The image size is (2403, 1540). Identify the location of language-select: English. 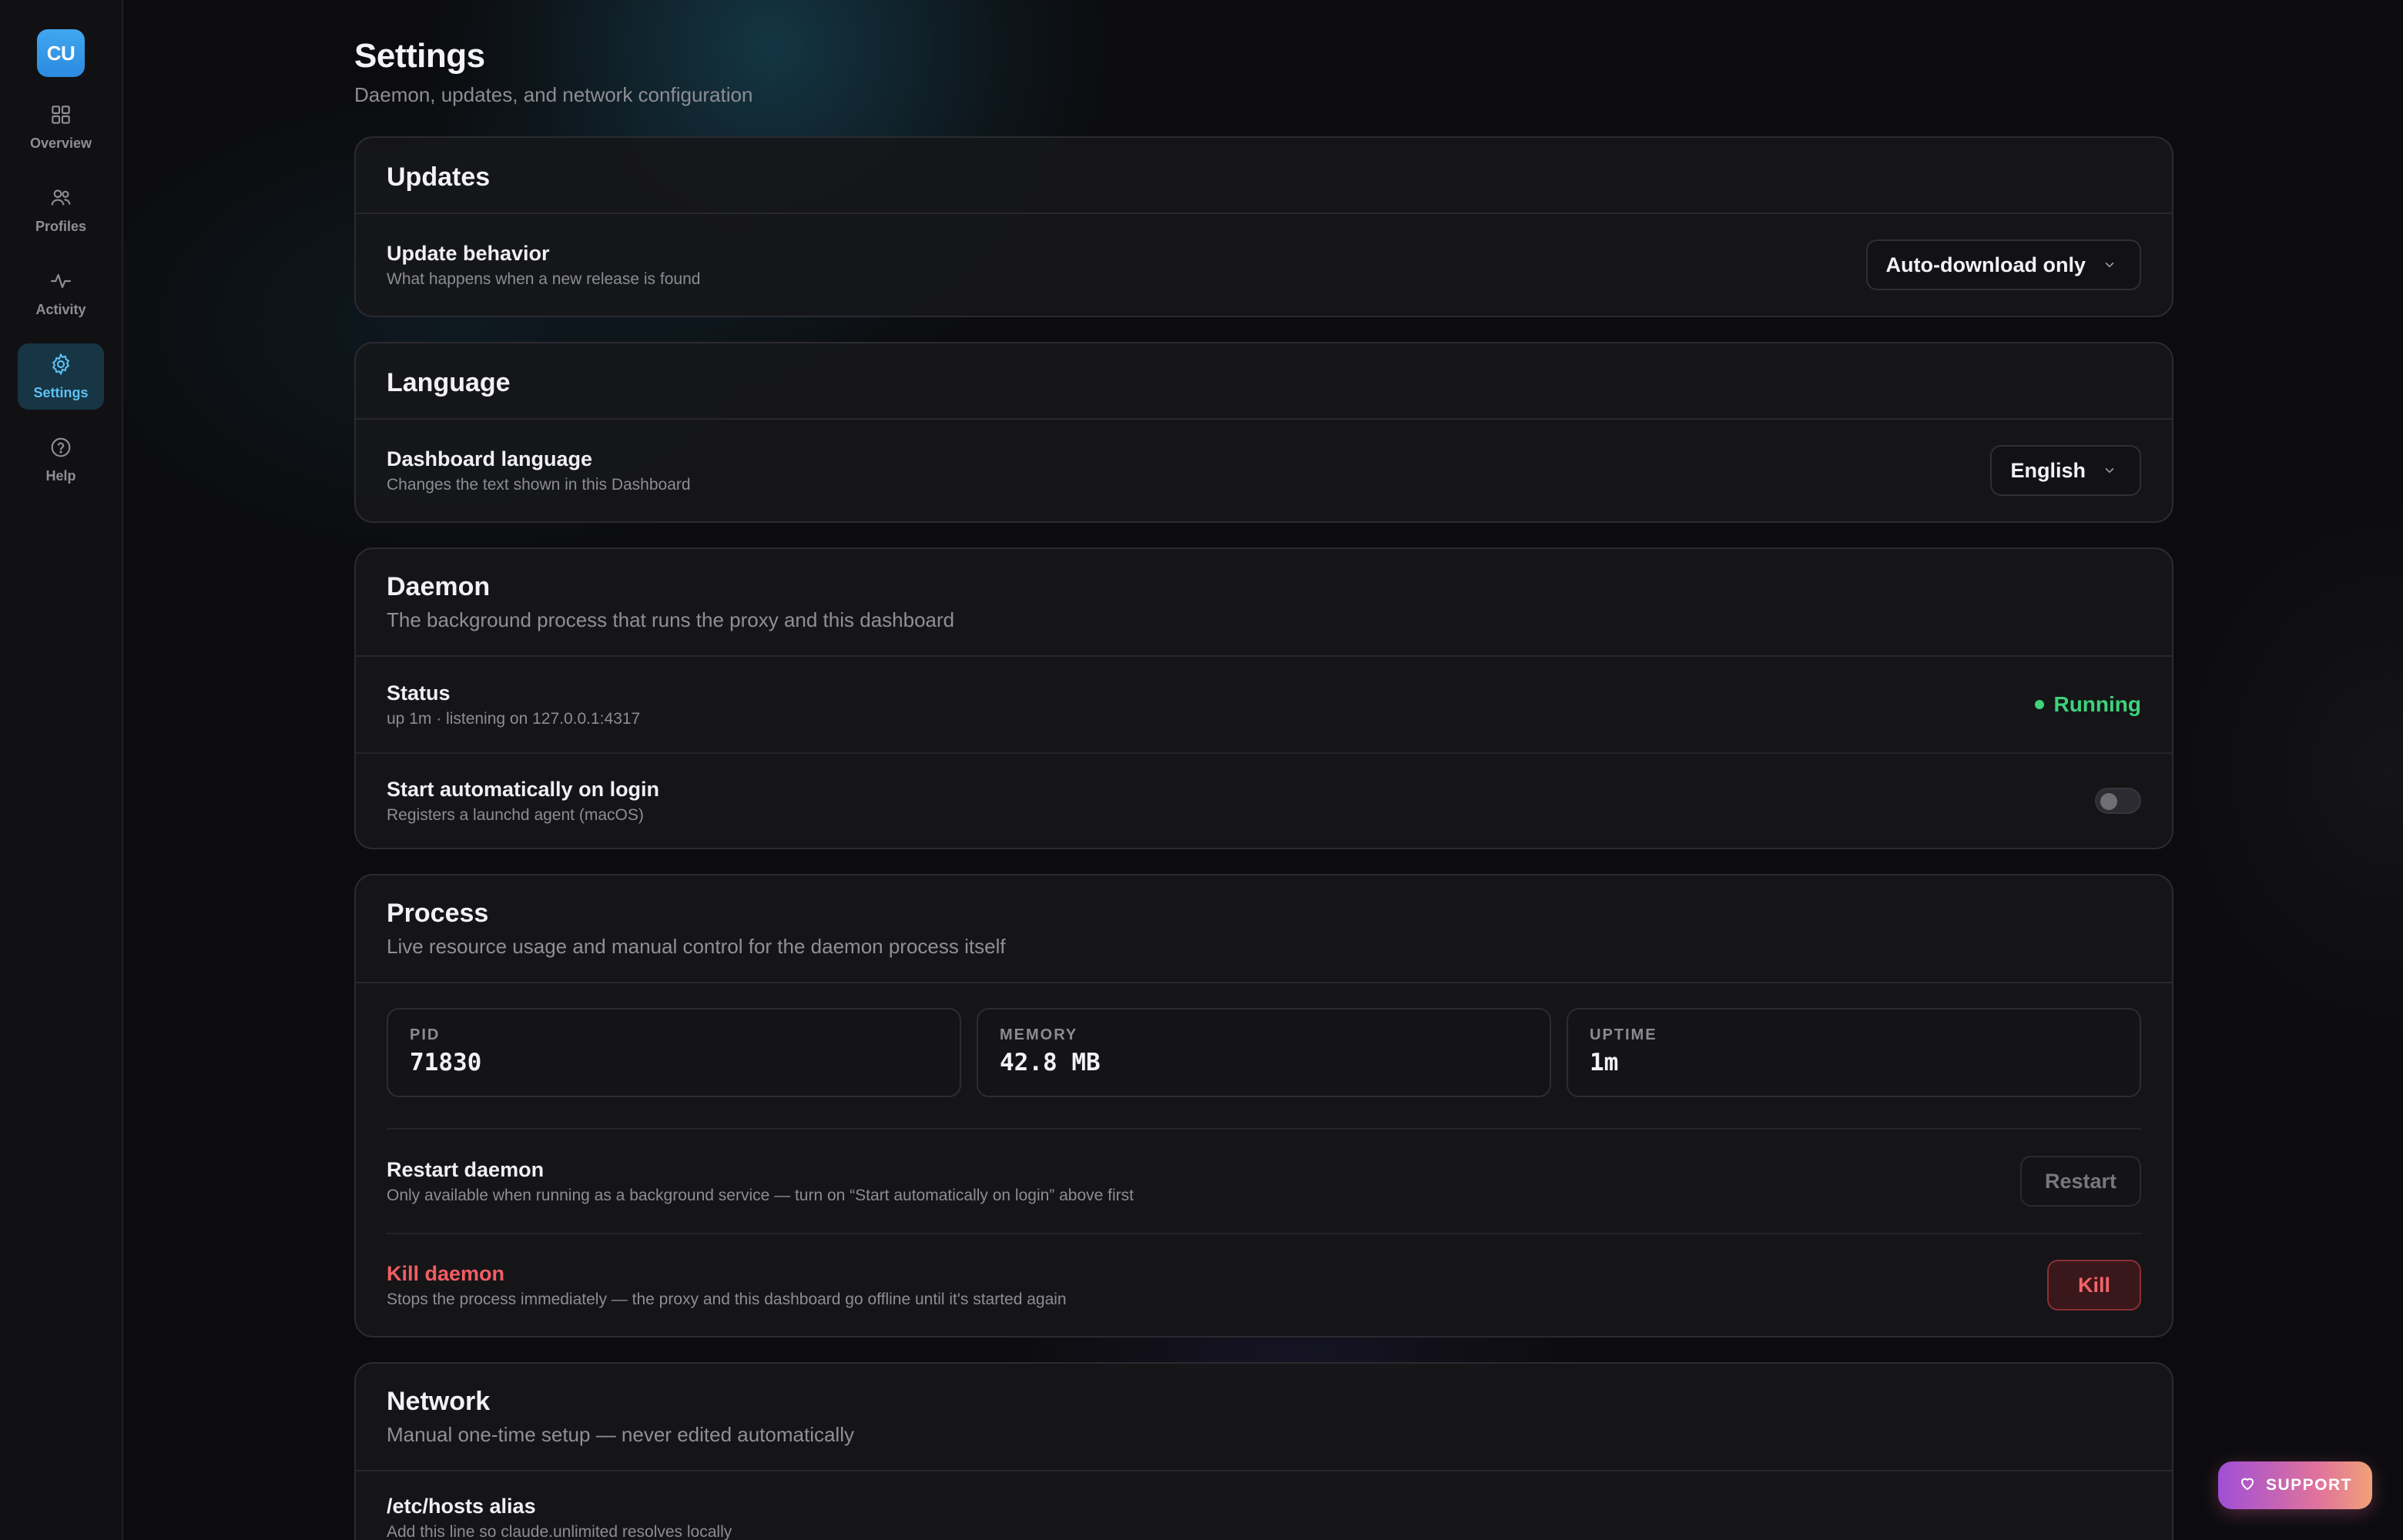
(2066, 470).